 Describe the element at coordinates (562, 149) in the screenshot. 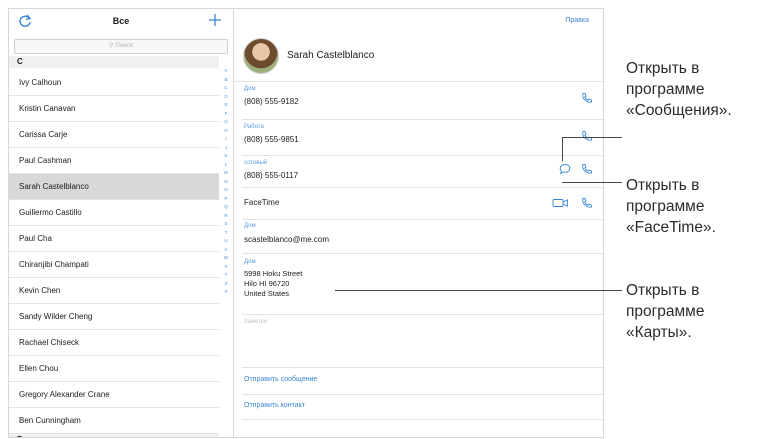

I see `callout-leader-messages-vertical` at that location.